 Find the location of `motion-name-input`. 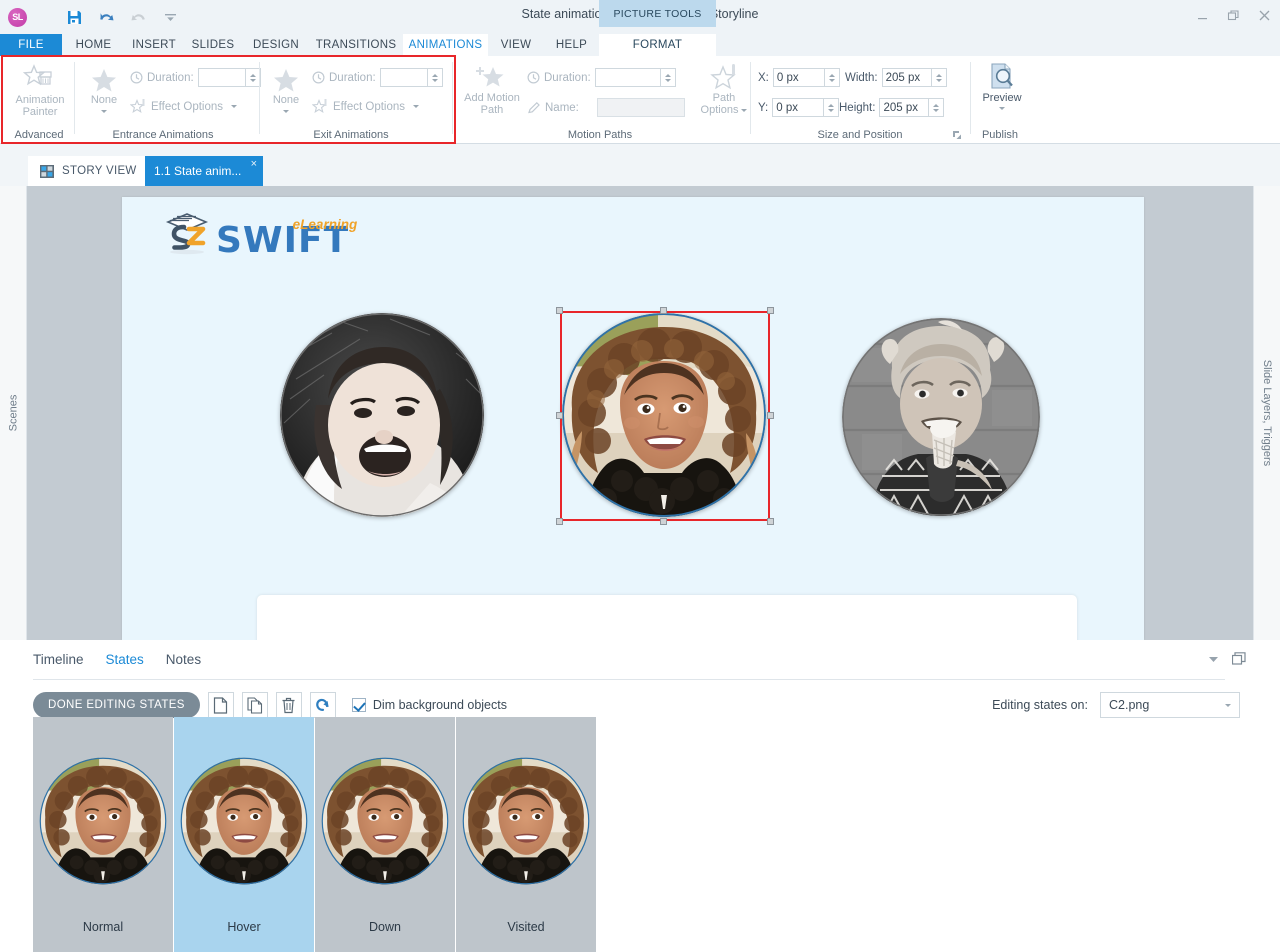

motion-name-input is located at coordinates (640, 107).